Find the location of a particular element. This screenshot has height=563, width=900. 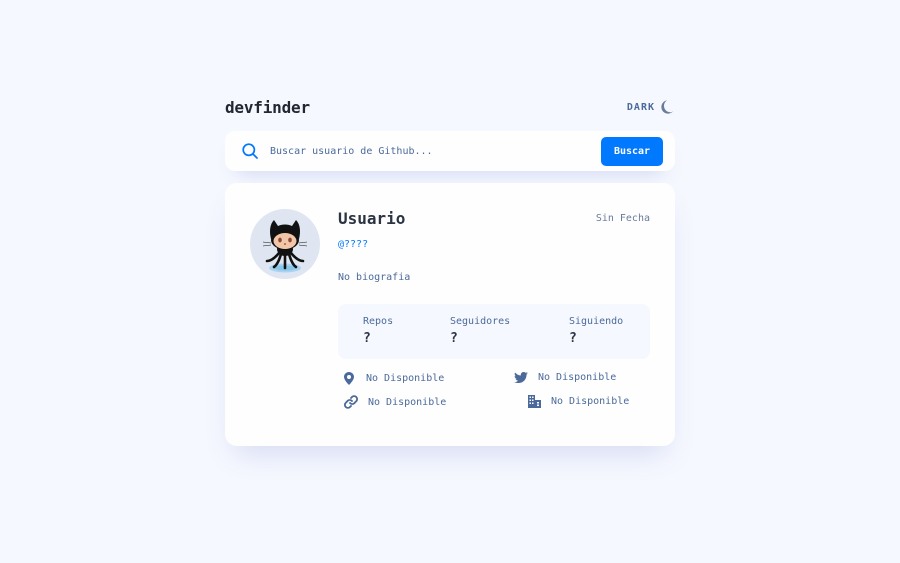

location-pin-icon is located at coordinates (349, 378).